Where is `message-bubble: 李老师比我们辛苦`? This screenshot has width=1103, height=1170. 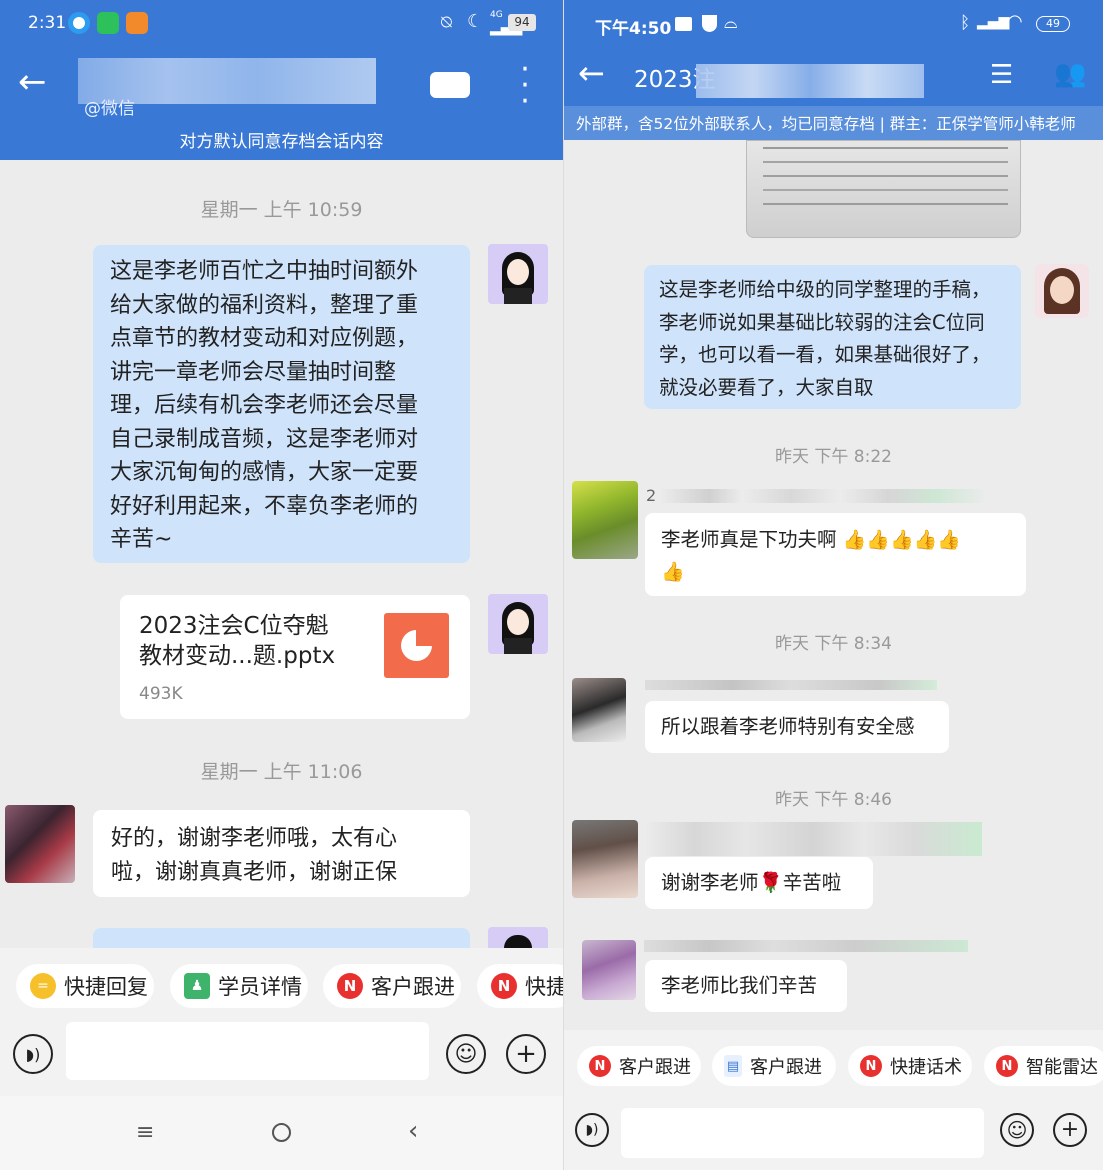 message-bubble: 李老师比我们辛苦 is located at coordinates (746, 986).